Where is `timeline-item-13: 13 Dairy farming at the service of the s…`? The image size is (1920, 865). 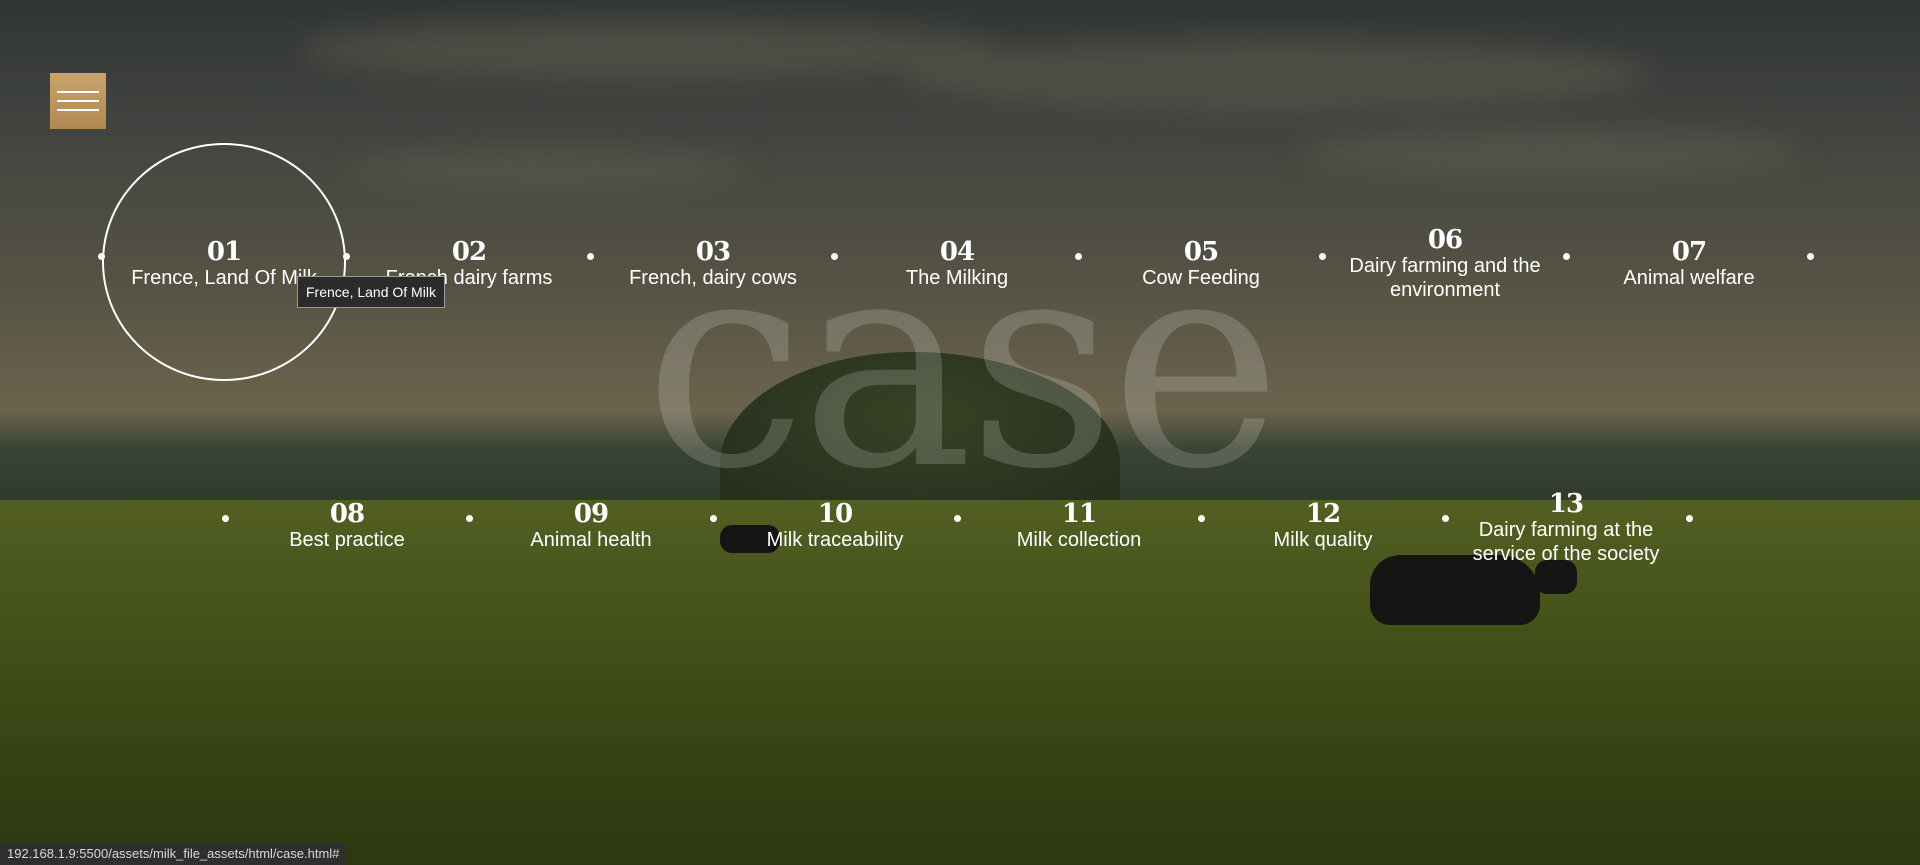 timeline-item-13: 13 Dairy farming at the service of the s… is located at coordinates (1566, 528).